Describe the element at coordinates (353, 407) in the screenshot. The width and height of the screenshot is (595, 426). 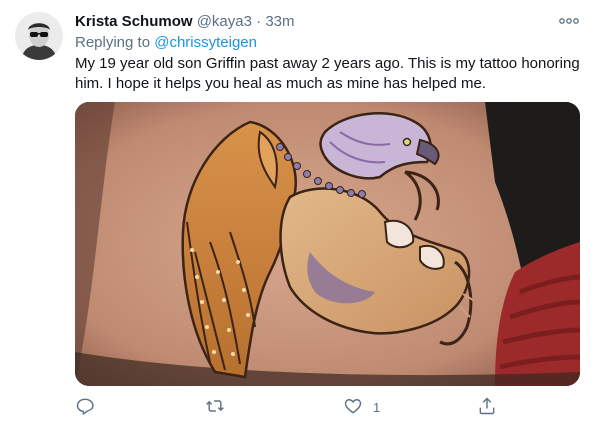
I see `heart-icon` at that location.